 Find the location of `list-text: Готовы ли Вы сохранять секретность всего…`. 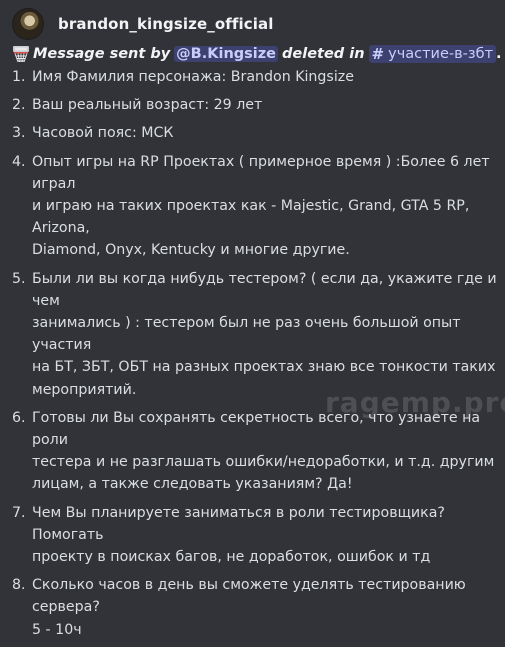

list-text: Готовы ли Вы сохранять секретность всего… is located at coordinates (263, 451).